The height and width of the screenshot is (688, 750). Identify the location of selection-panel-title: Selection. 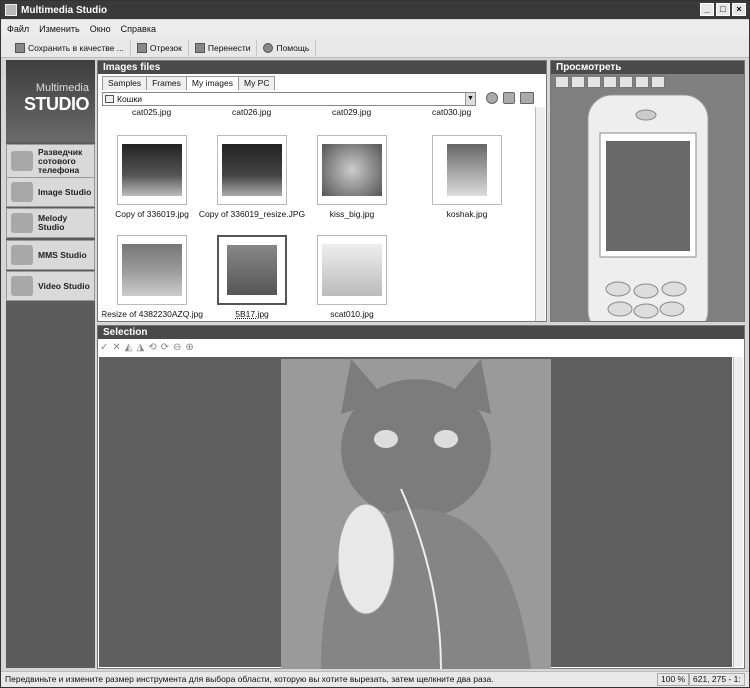
(421, 332).